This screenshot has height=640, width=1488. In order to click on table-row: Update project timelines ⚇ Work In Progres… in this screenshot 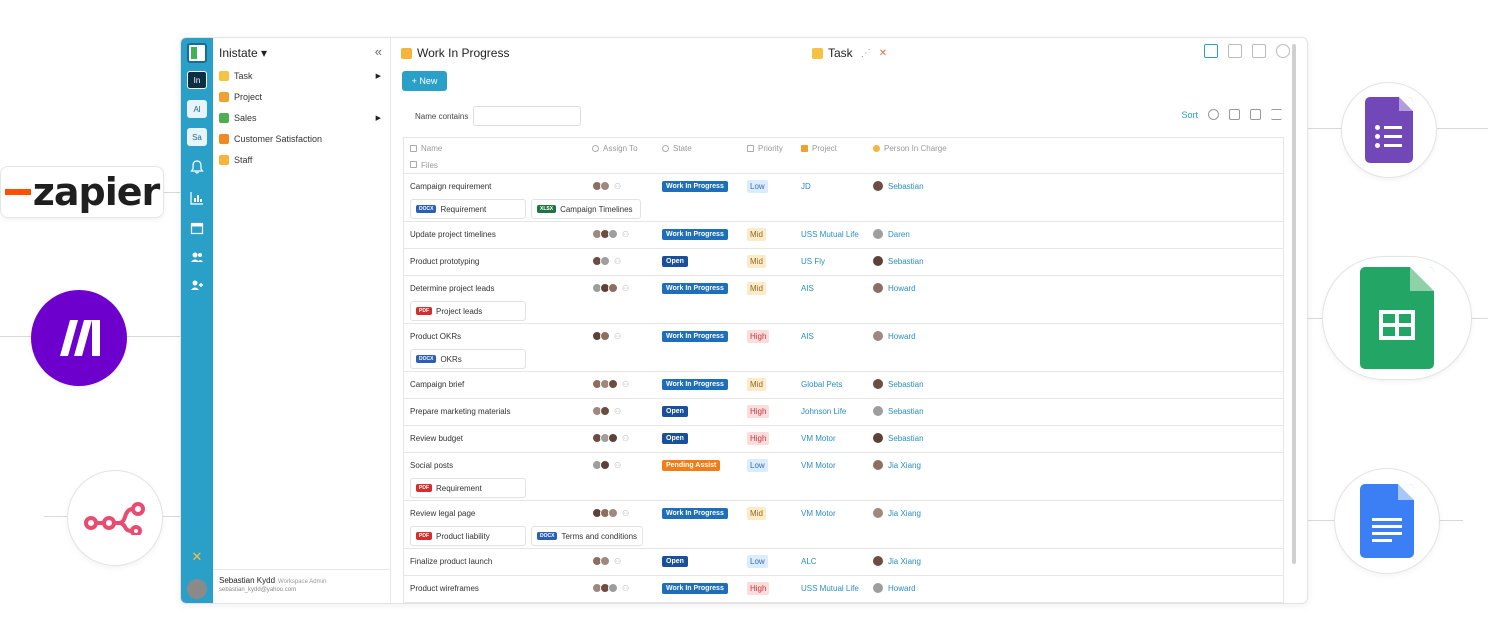, I will do `click(843, 235)`.